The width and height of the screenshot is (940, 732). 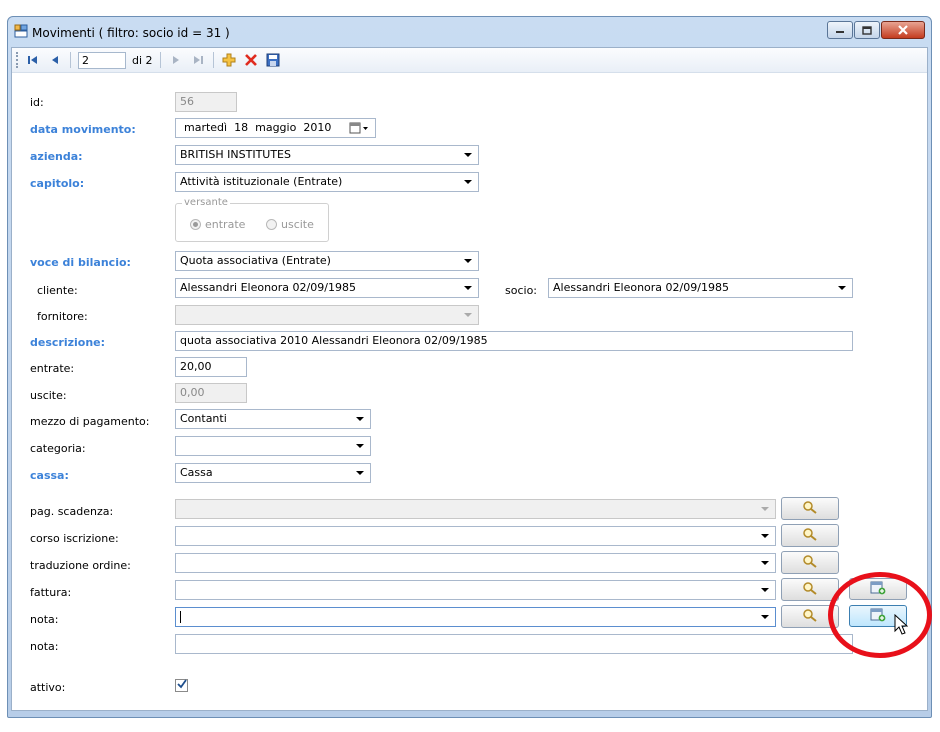 I want to click on fattura-search-button, so click(x=810, y=589).